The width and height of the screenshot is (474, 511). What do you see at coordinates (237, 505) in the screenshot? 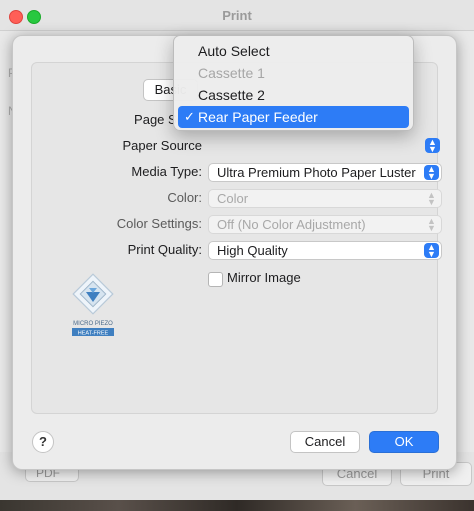
I see `desktop-background-strip` at bounding box center [237, 505].